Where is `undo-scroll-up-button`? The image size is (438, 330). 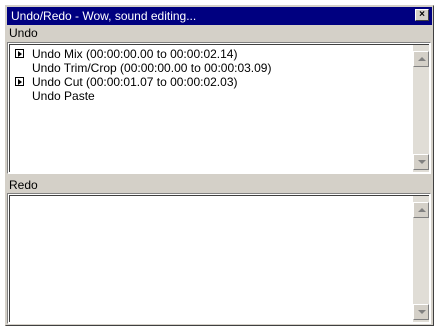 undo-scroll-up-button is located at coordinates (421, 59).